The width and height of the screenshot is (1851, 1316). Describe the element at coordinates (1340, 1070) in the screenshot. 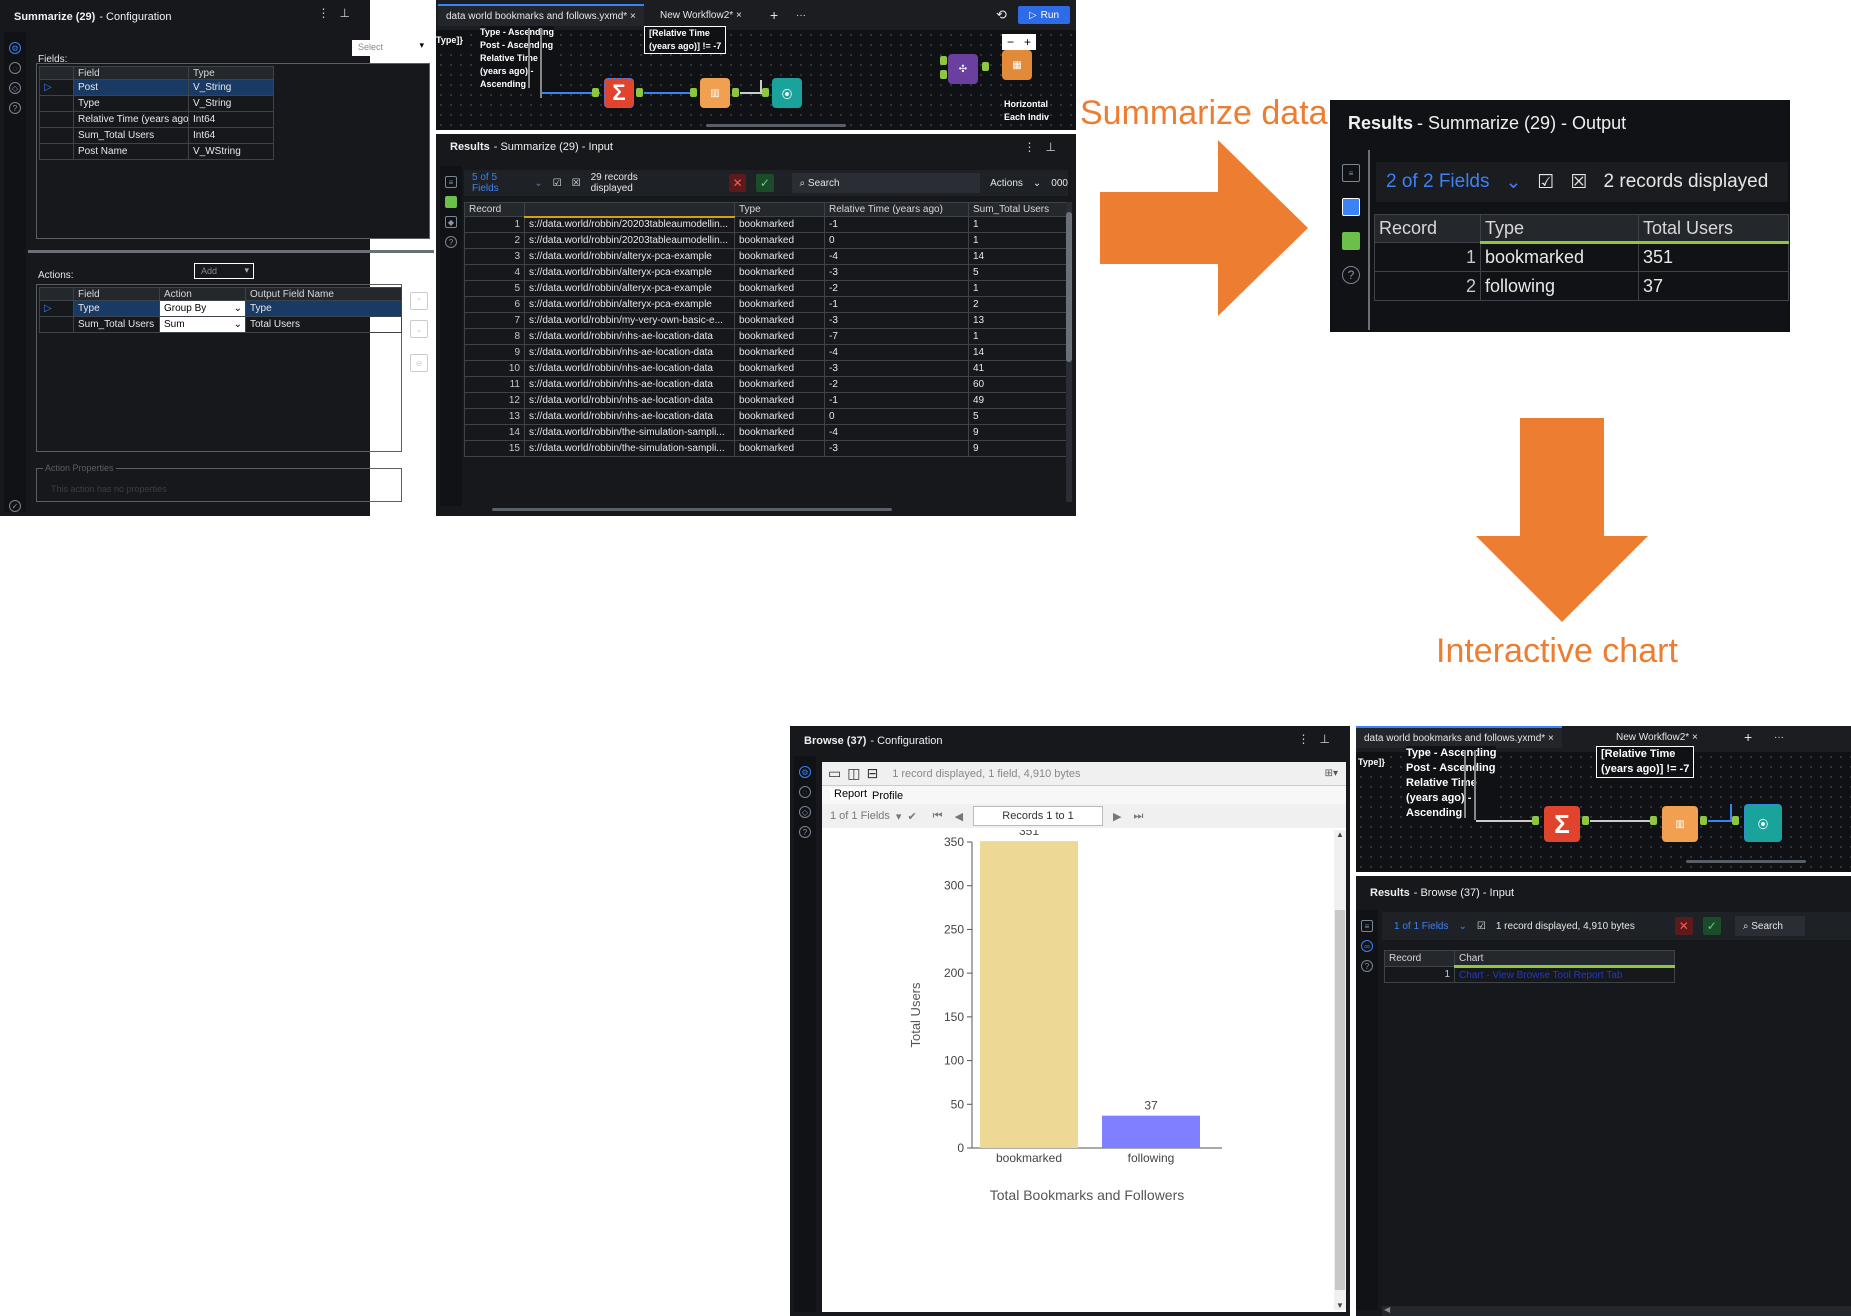

I see `vertical-scrollbar: ▲ ▼` at that location.